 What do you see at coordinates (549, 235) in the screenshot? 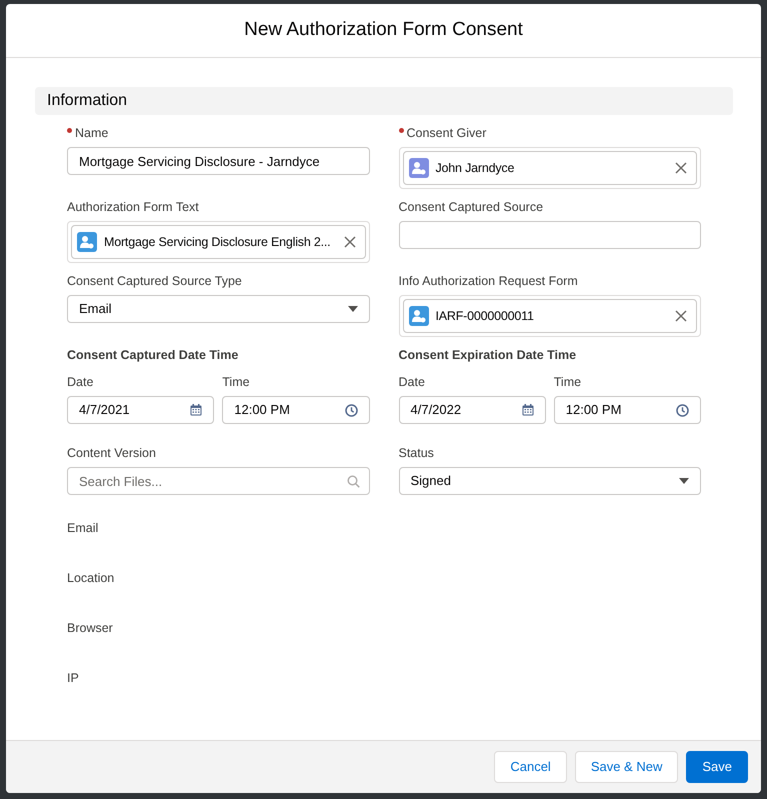
I see `text-field` at bounding box center [549, 235].